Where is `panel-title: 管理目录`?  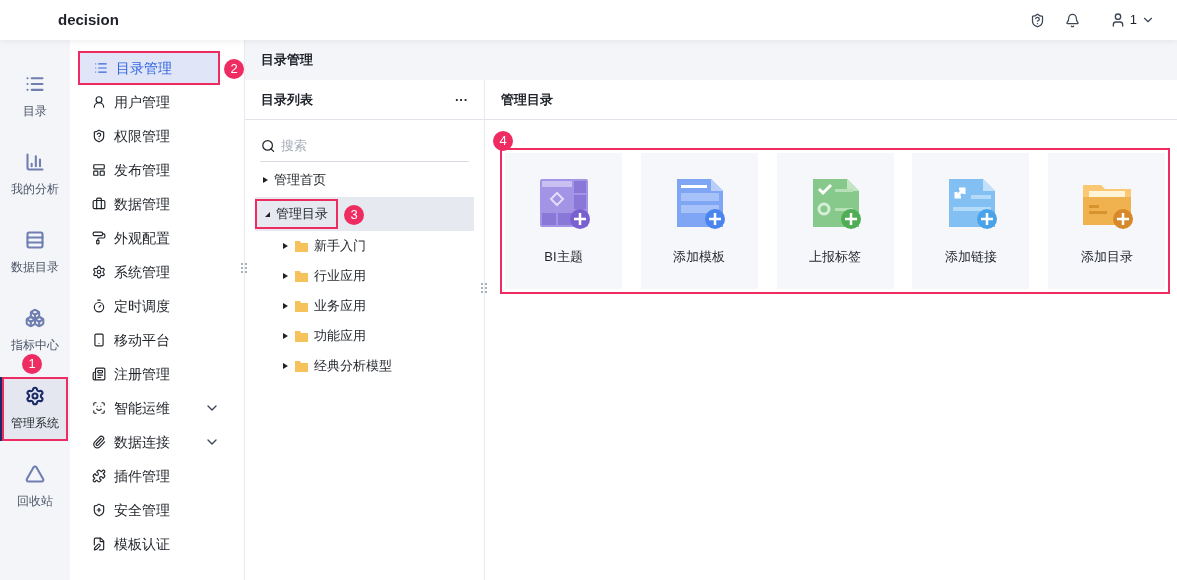 panel-title: 管理目录 is located at coordinates (527, 99).